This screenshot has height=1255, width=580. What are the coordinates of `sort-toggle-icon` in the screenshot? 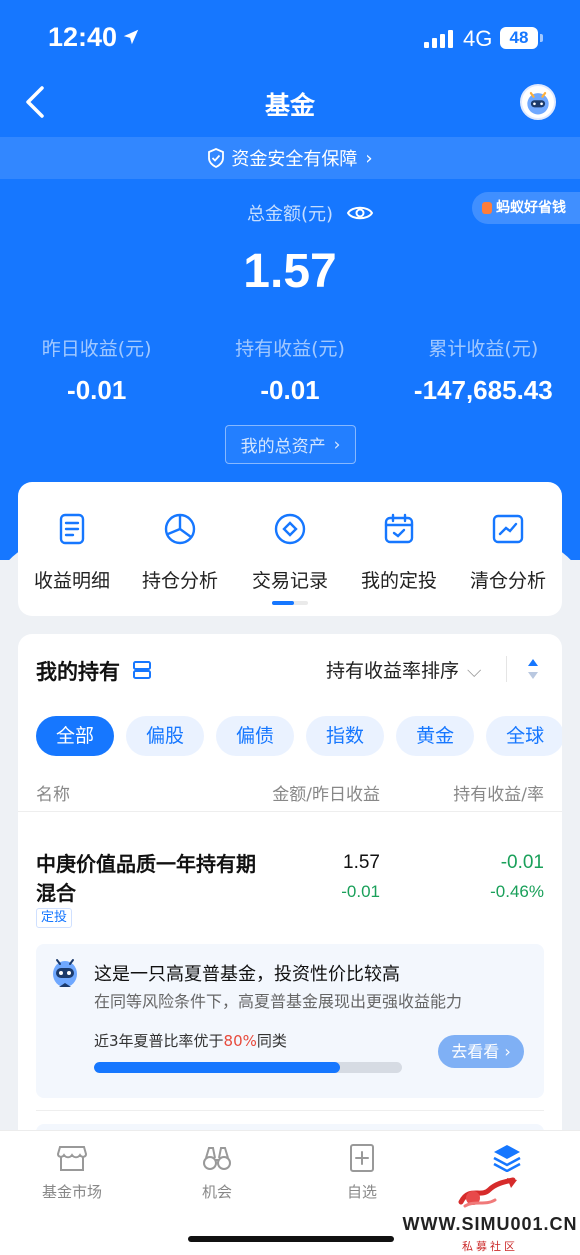 It's located at (533, 669).